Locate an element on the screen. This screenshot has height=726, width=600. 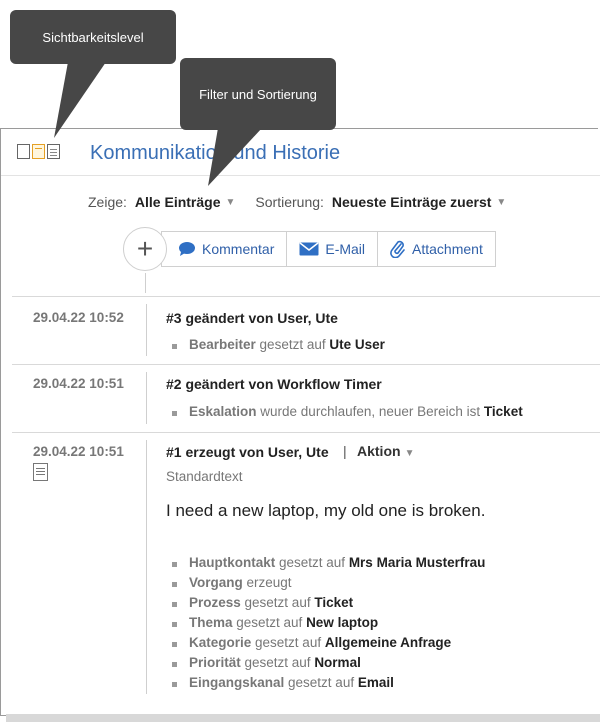
attachment-button-label: Attachment is located at coordinates (447, 249).